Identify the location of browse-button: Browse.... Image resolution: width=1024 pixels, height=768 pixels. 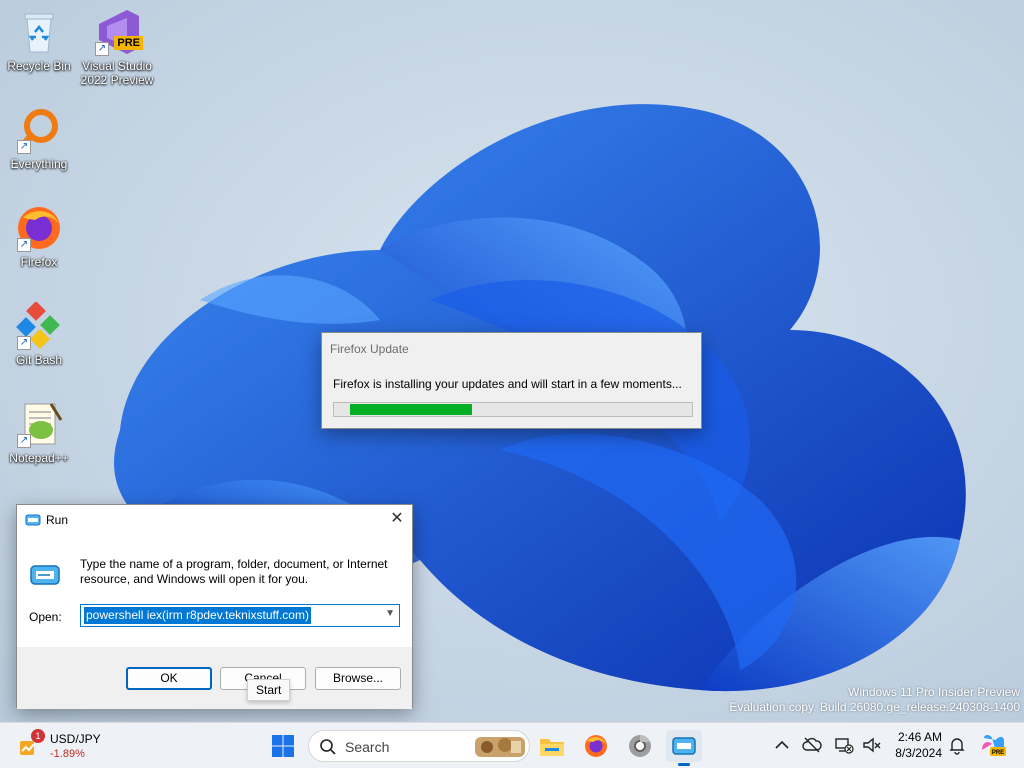
(358, 678).